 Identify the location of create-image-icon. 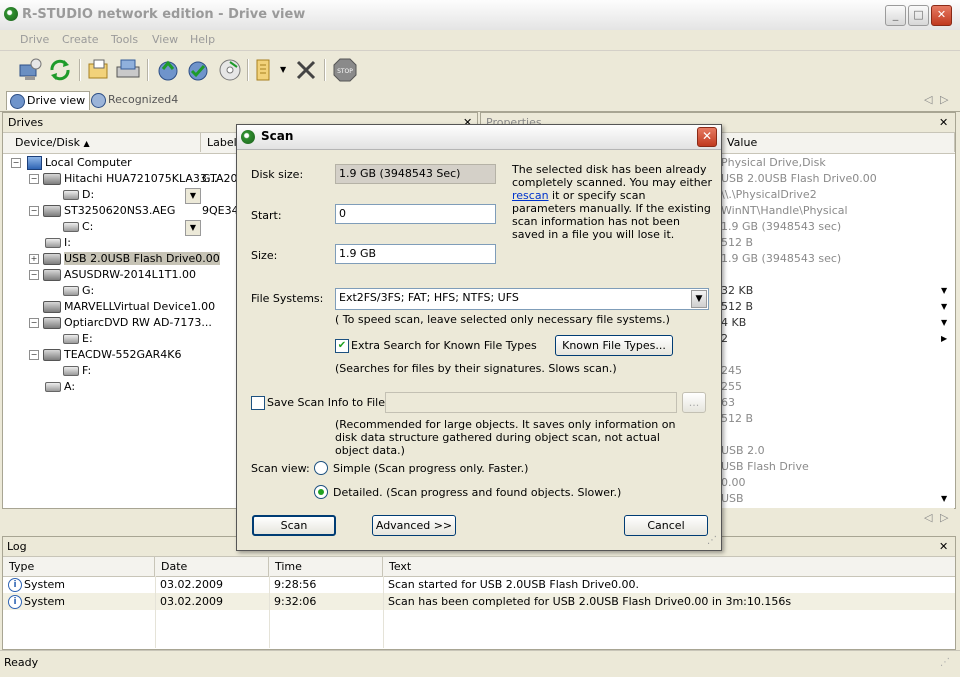
(230, 70).